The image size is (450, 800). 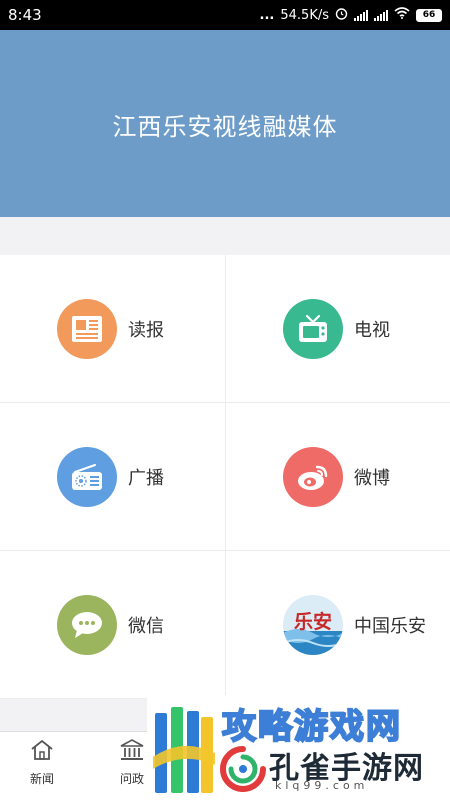 I want to click on status-icons: ... 54.5K/s 66, so click(x=351, y=15).